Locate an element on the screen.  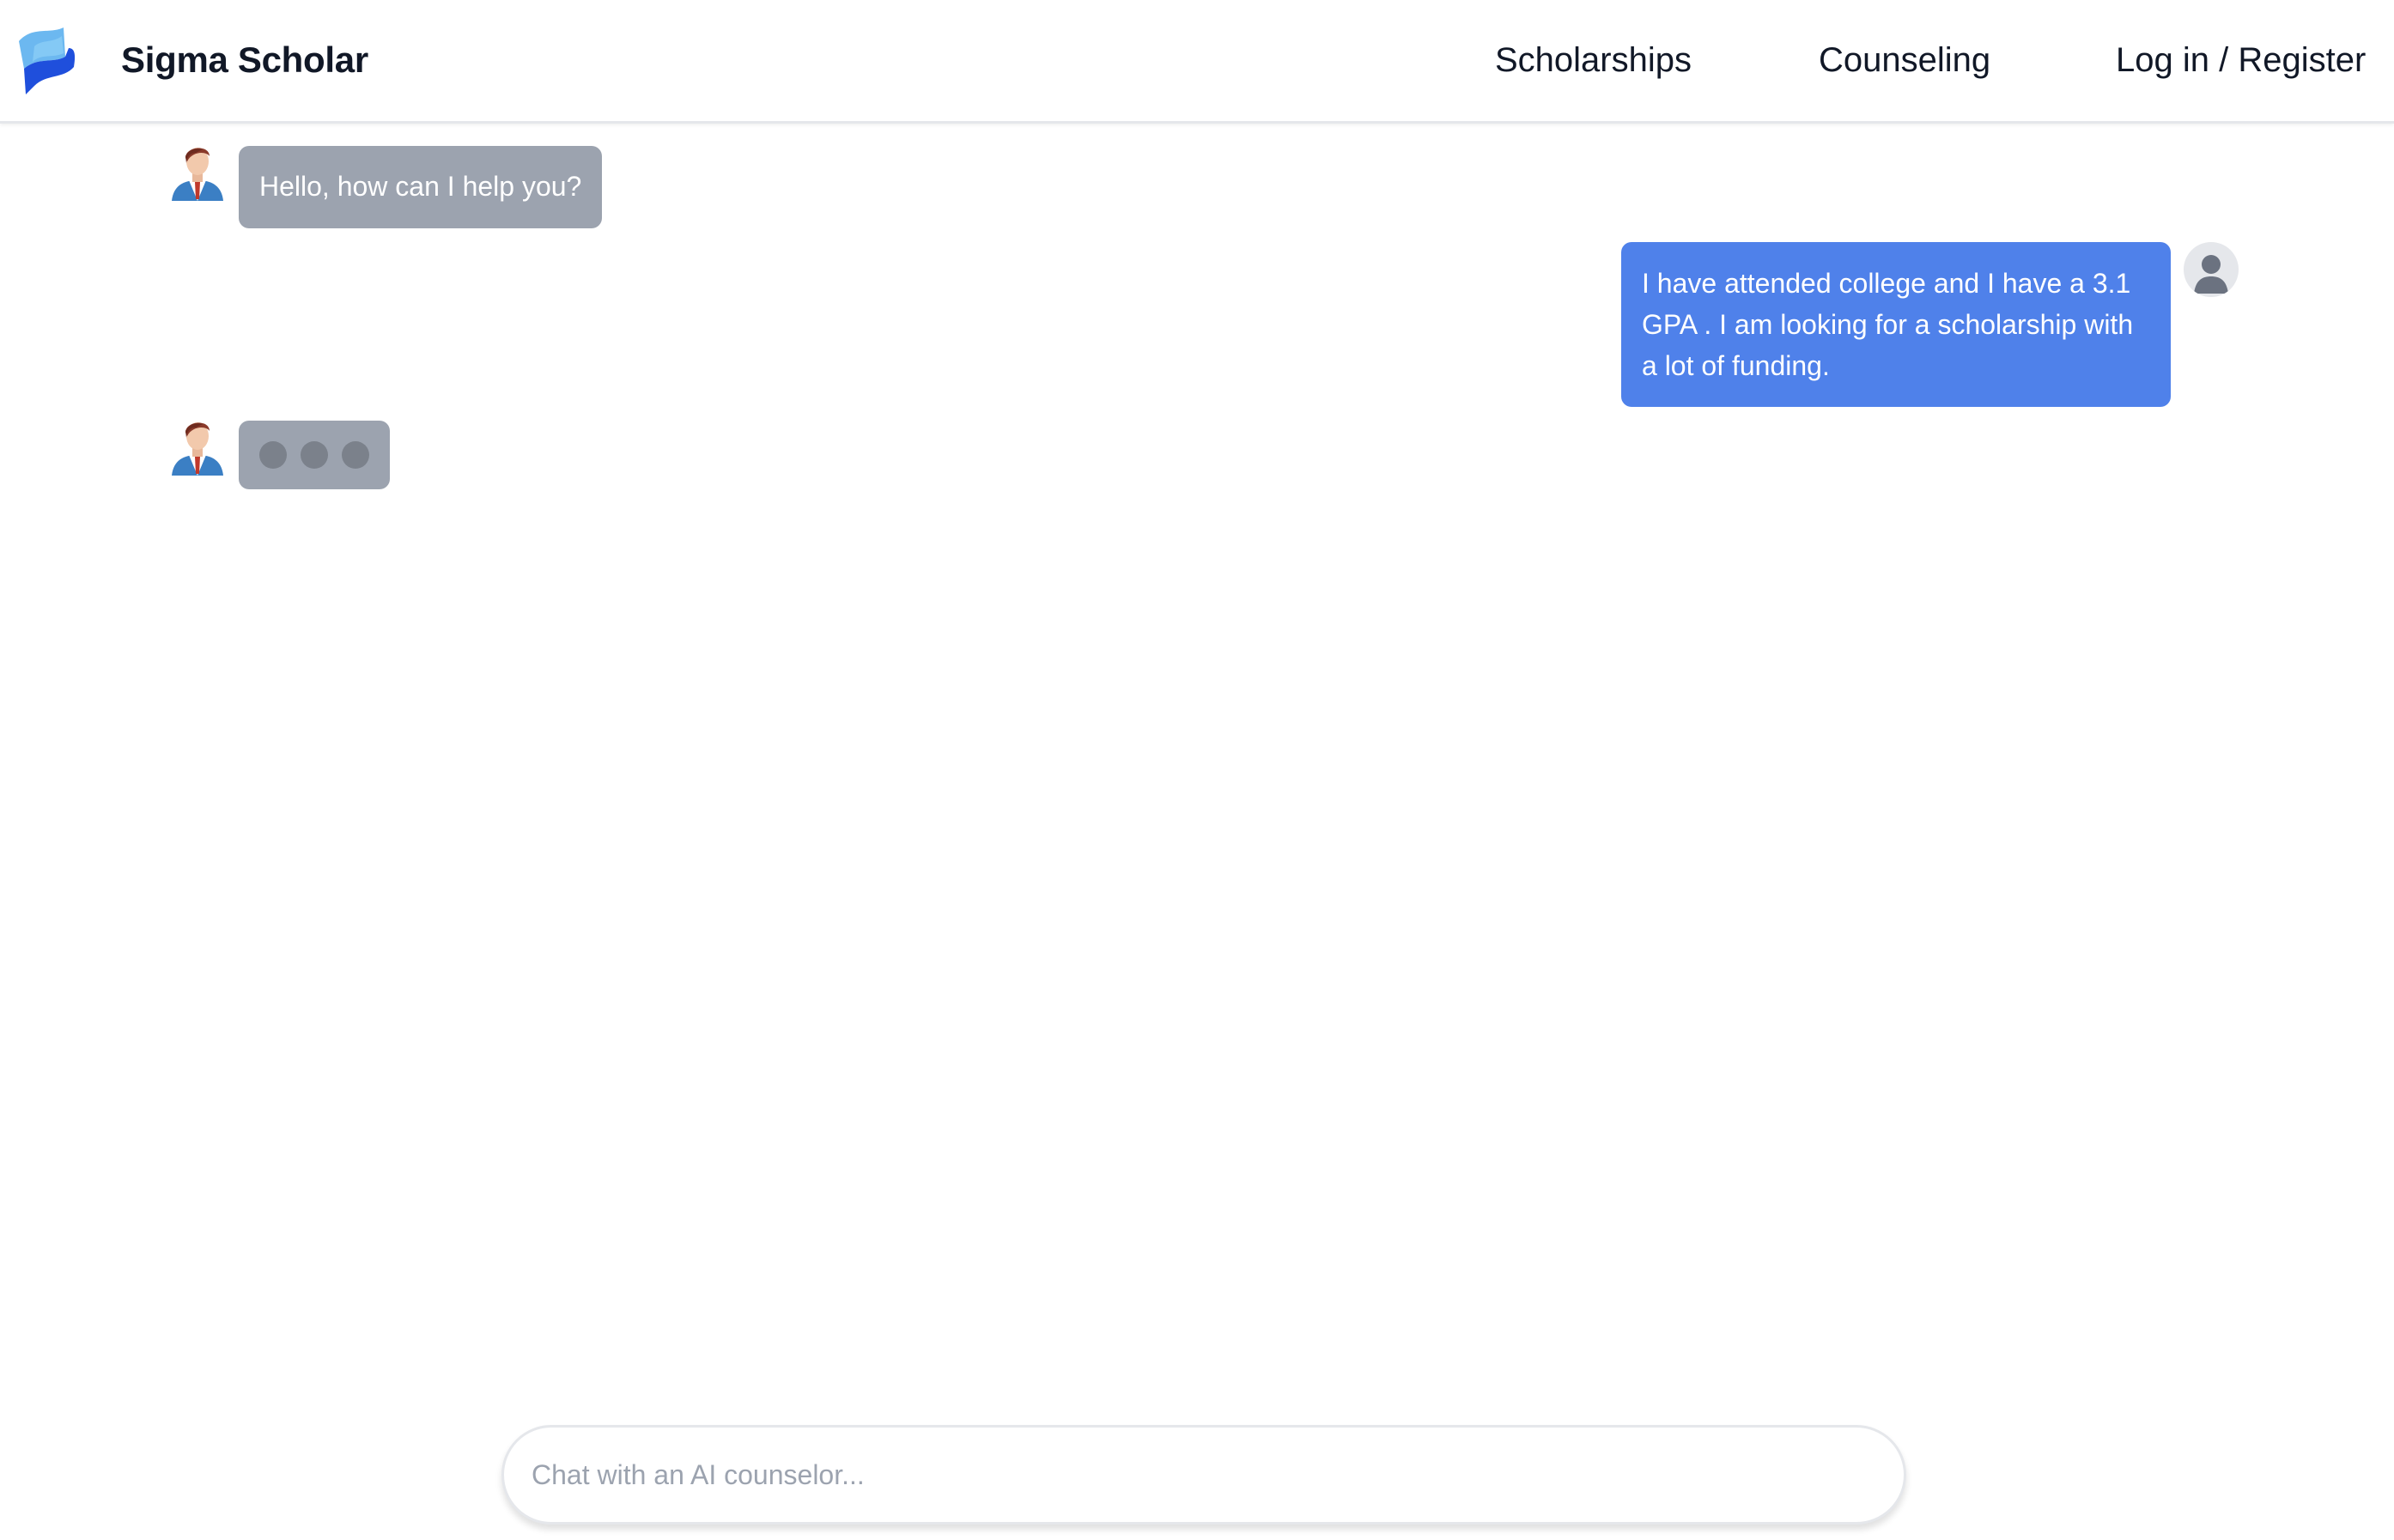
chat-input is located at coordinates (1201, 1475).